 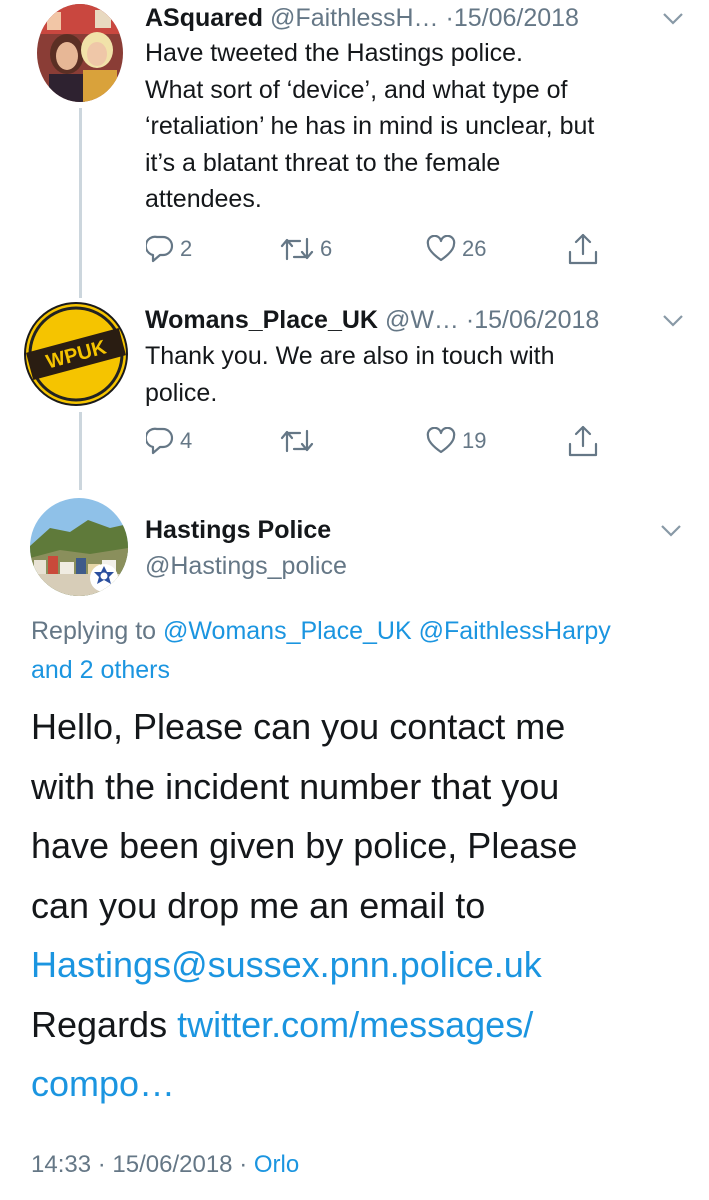 I want to click on tweet-source-link: Orlo, so click(x=276, y=1164).